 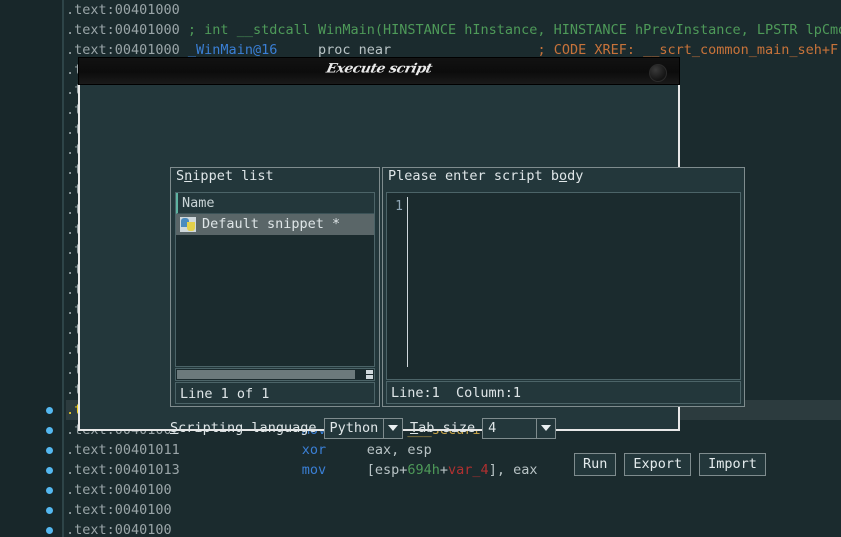 What do you see at coordinates (486, 176) in the screenshot?
I see `script-body-label: Please enter script body` at bounding box center [486, 176].